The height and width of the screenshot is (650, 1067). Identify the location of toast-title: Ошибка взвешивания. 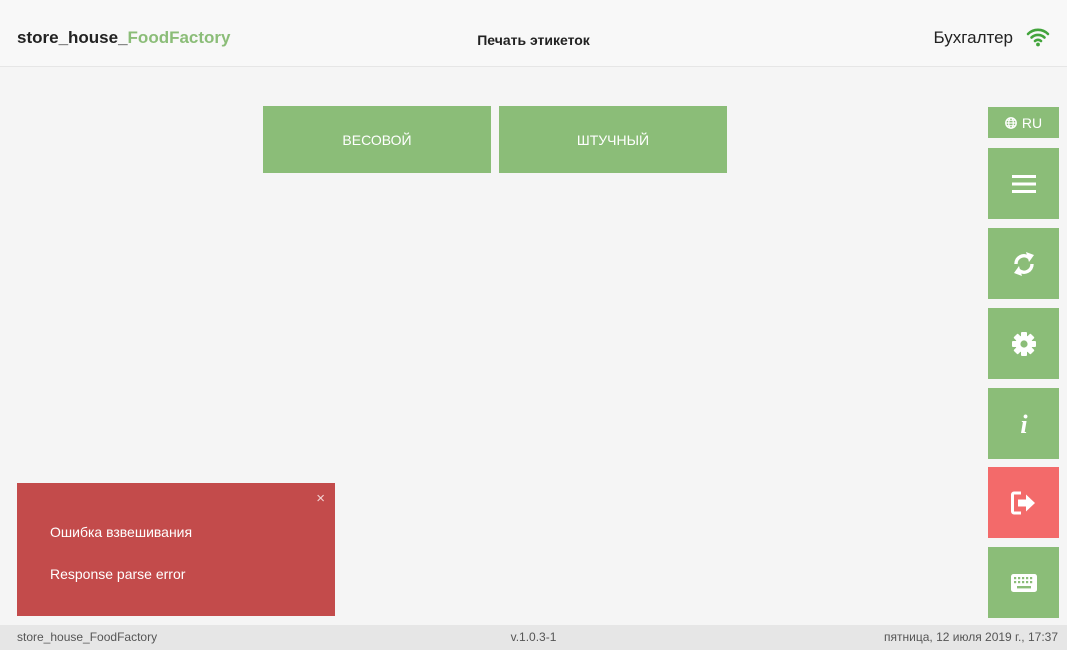
(121, 532).